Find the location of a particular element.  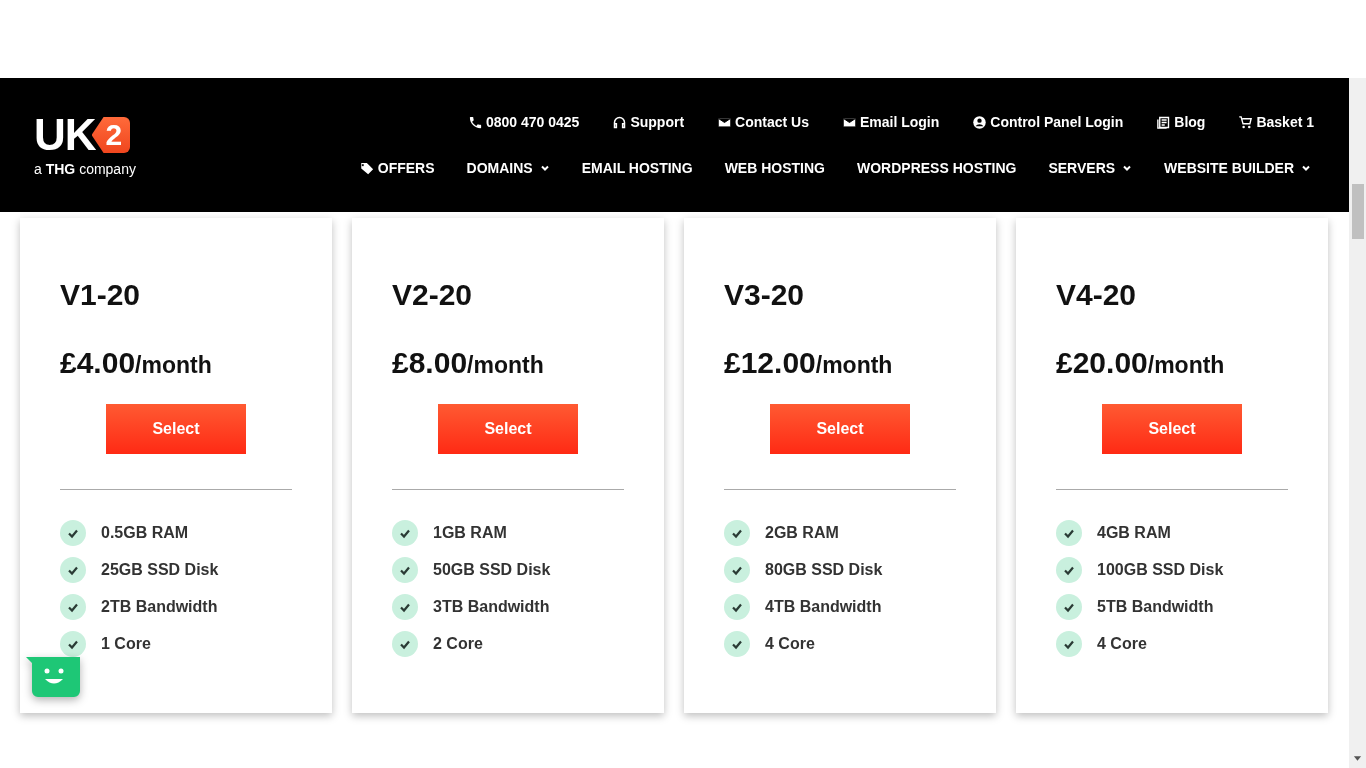

nav-link: WEB HOSTING is located at coordinates (774, 168).